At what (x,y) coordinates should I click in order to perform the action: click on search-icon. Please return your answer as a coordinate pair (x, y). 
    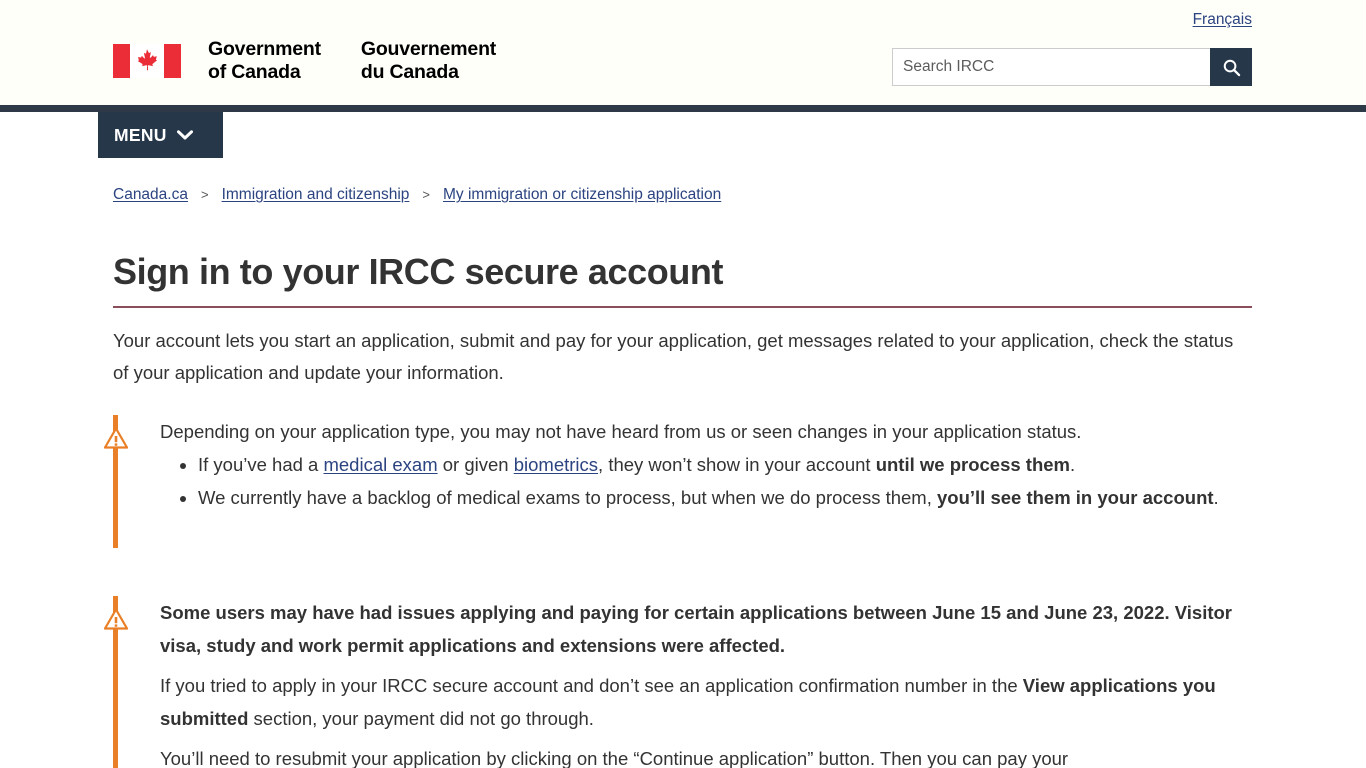
    Looking at the image, I should click on (1231, 67).